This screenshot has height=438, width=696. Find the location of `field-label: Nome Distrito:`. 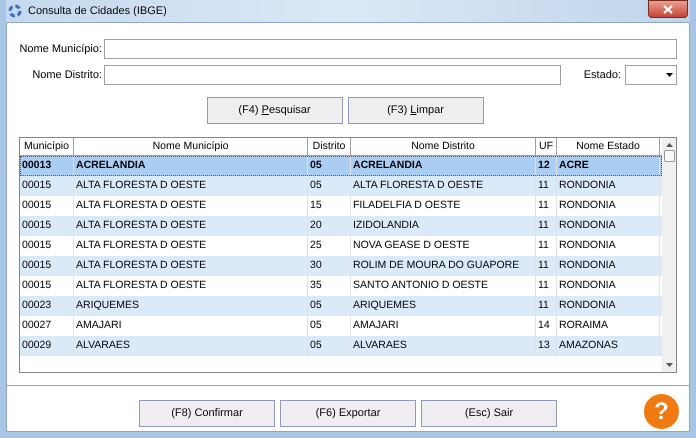

field-label: Nome Distrito: is located at coordinates (66, 75).